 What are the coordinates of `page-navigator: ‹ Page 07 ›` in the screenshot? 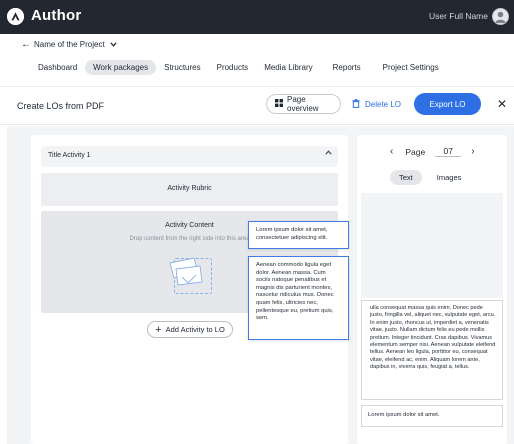 It's located at (432, 151).